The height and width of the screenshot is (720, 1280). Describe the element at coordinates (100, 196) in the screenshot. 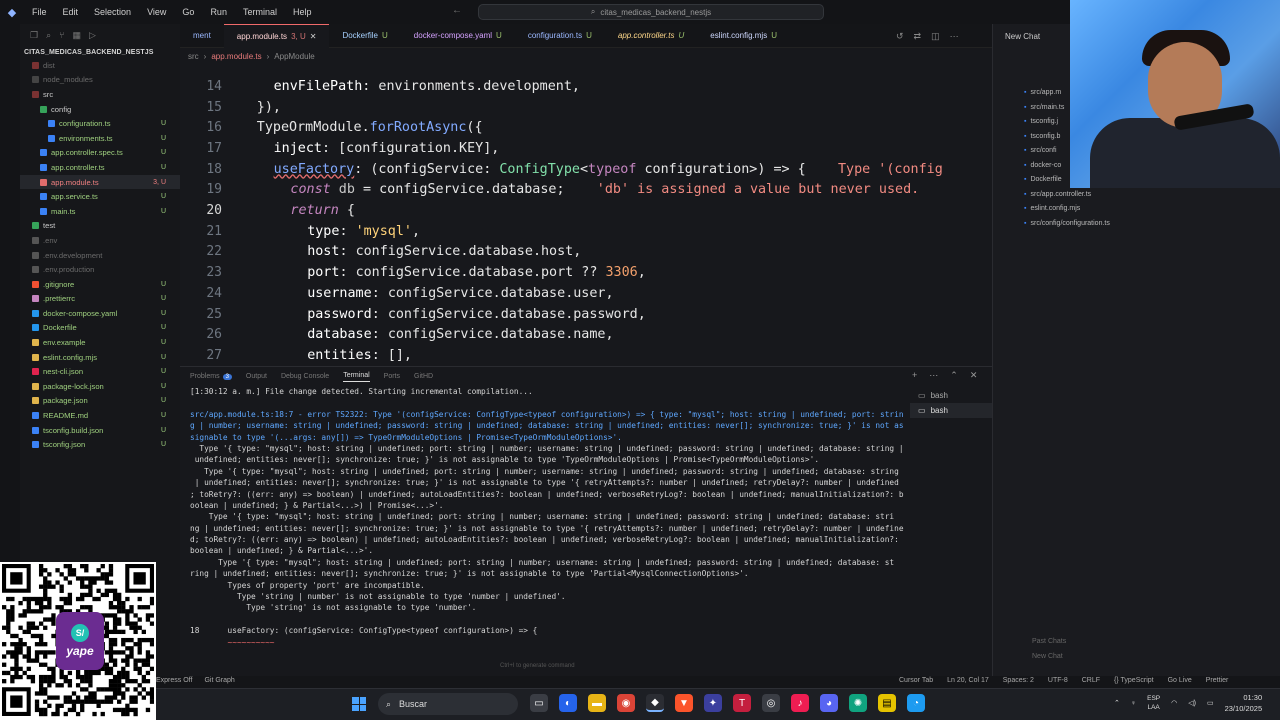

I see `sidebar-item: app.service.ts U` at that location.